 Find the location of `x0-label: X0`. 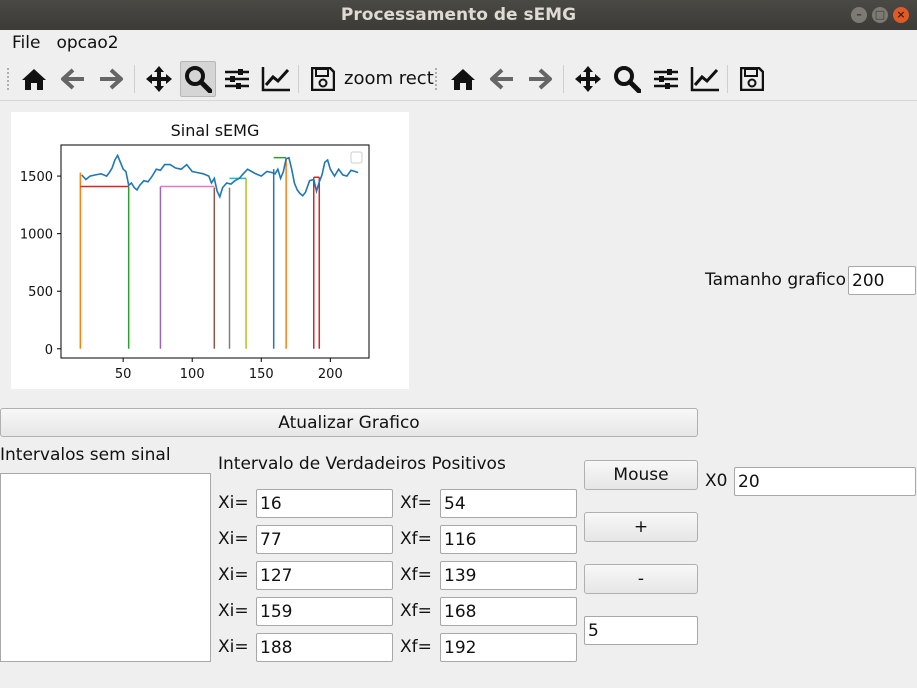

x0-label: X0 is located at coordinates (716, 481).